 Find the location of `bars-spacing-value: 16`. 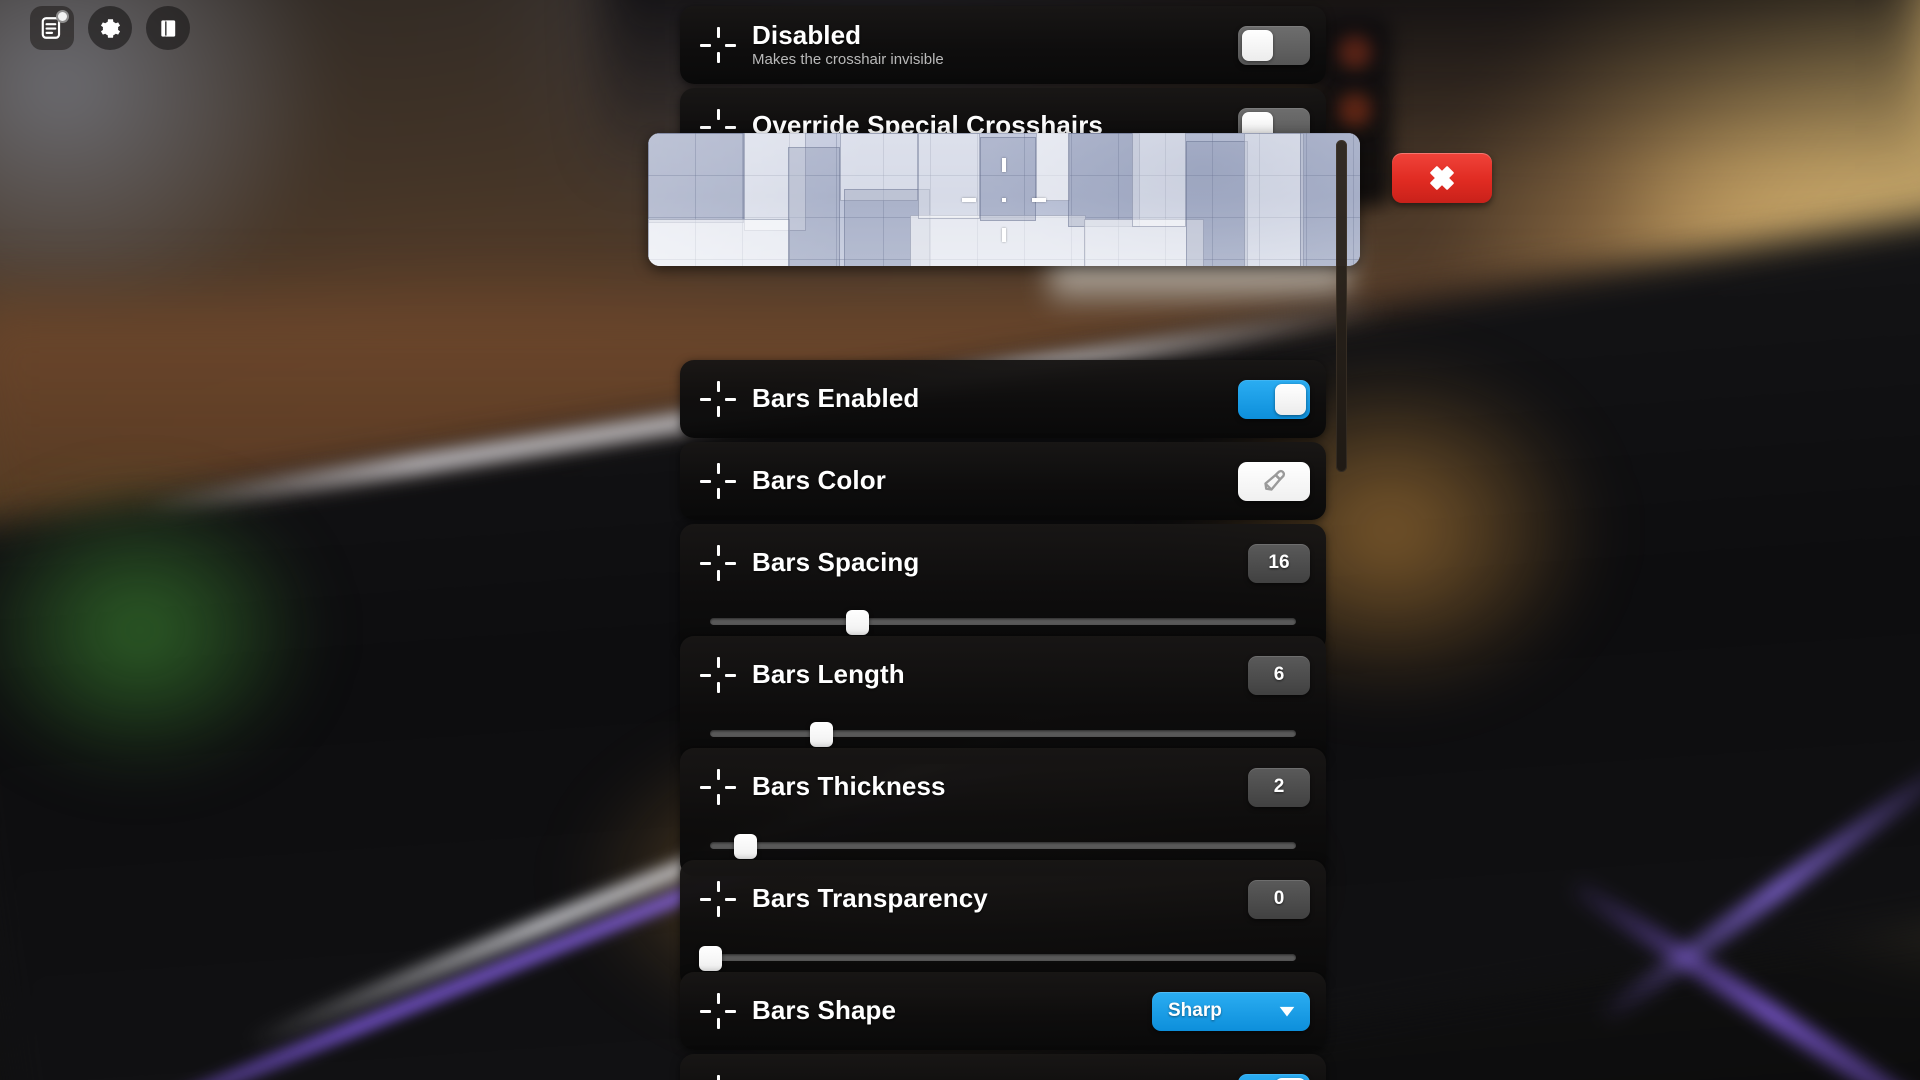

bars-spacing-value: 16 is located at coordinates (1279, 563).